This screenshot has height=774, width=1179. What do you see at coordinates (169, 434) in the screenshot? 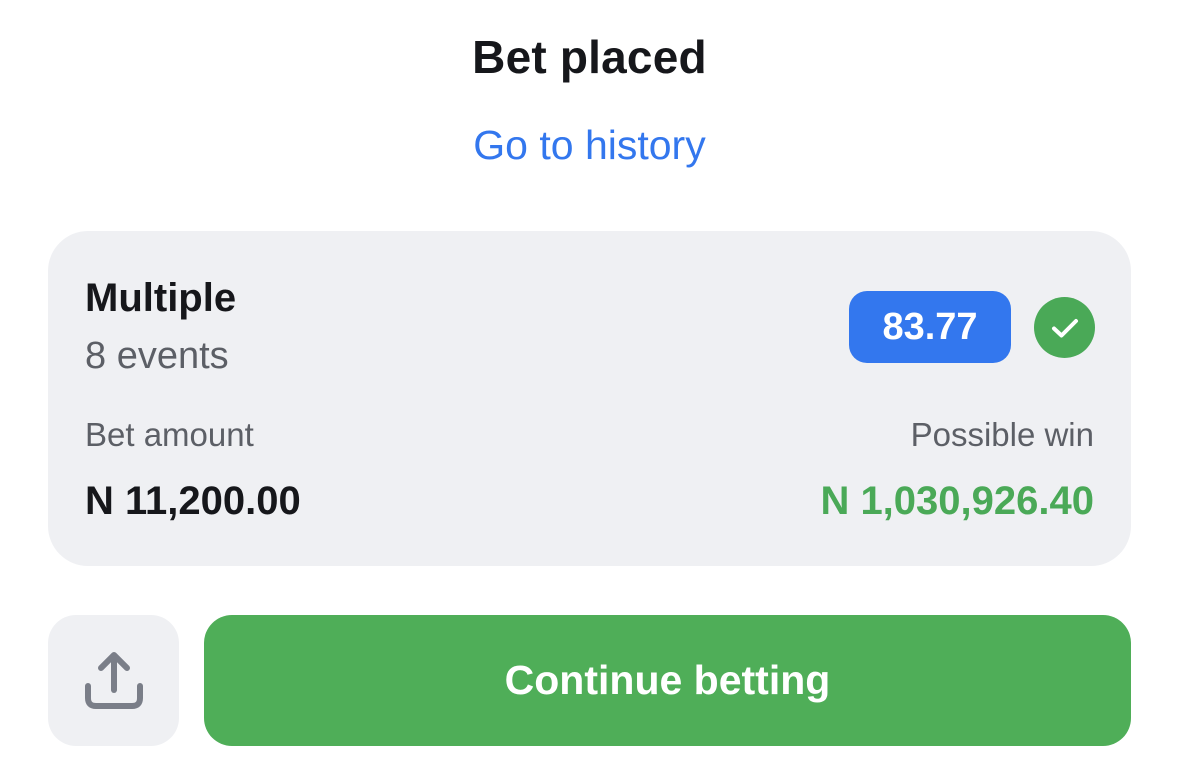
I see `bet-amount-label: Bet amount` at bounding box center [169, 434].